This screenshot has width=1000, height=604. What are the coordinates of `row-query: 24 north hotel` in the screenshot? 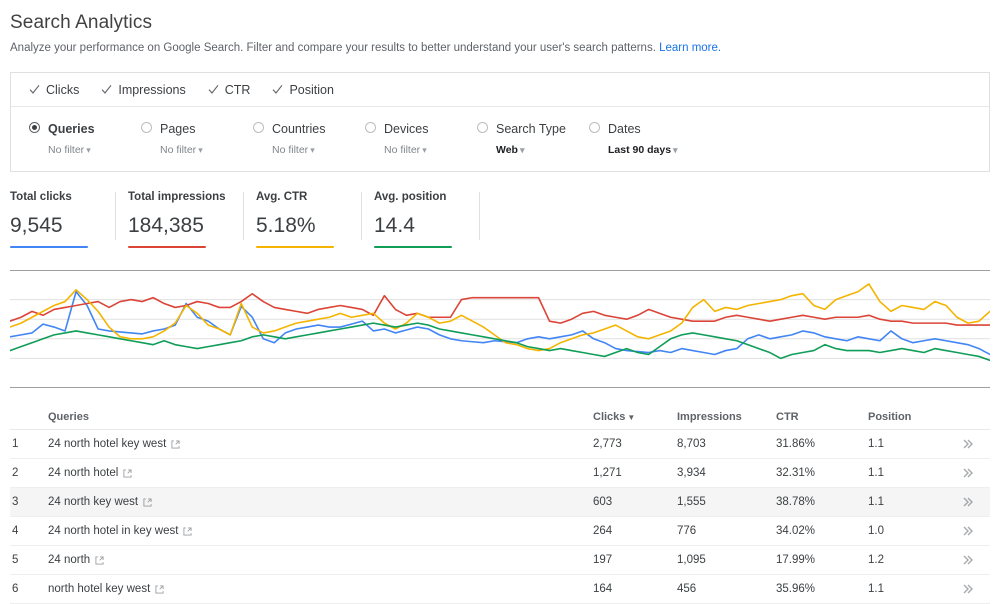 It's located at (320, 473).